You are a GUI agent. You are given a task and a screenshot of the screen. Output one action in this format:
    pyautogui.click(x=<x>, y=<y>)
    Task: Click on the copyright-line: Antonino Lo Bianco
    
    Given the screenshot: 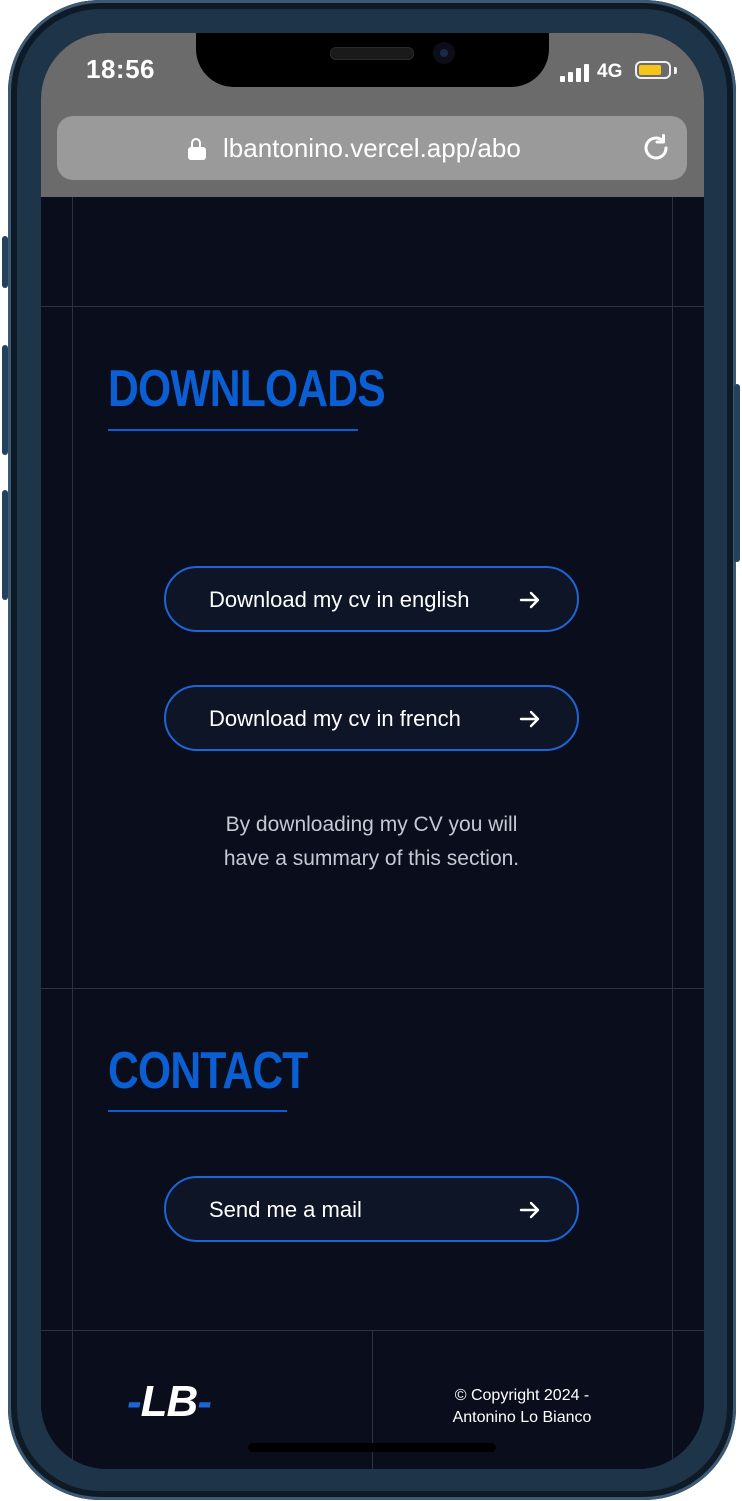 What is the action you would take?
    pyautogui.click(x=522, y=1417)
    